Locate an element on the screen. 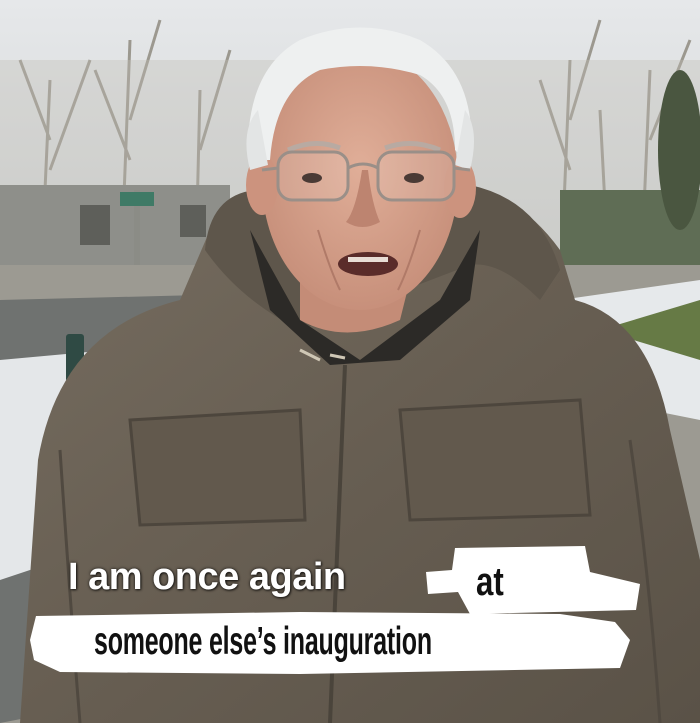 Image resolution: width=700 pixels, height=723 pixels. caption-line1: I am once again is located at coordinates (207, 577).